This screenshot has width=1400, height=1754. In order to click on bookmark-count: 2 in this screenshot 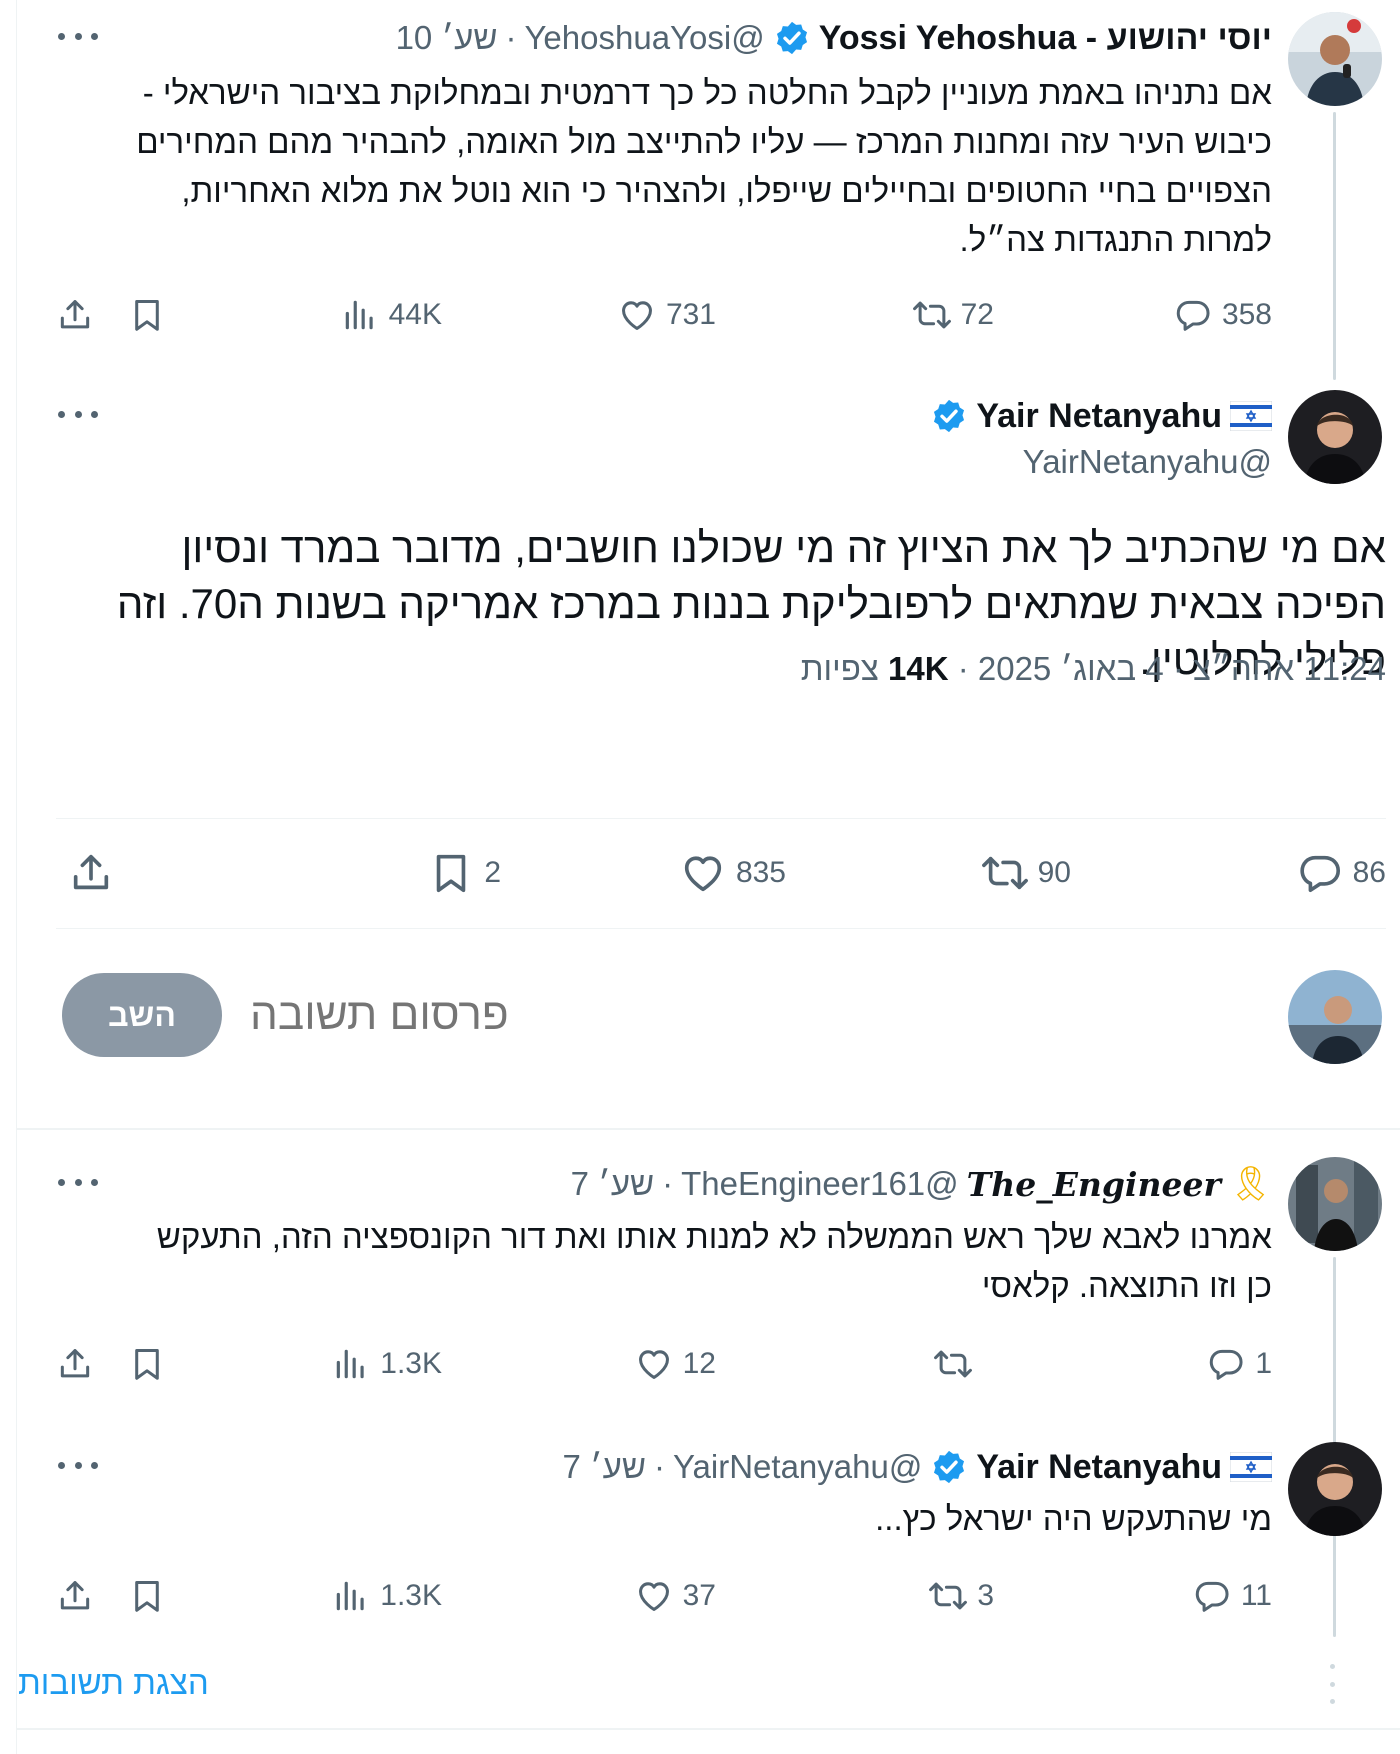, I will do `click(492, 872)`.